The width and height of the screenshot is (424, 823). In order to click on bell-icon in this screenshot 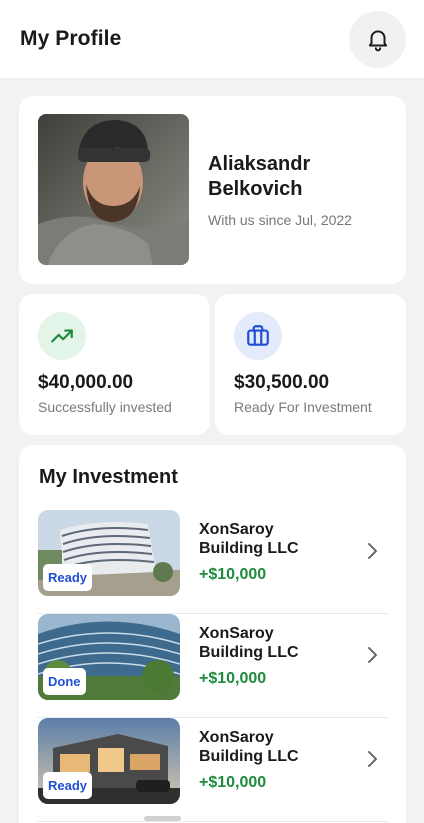, I will do `click(377, 41)`.